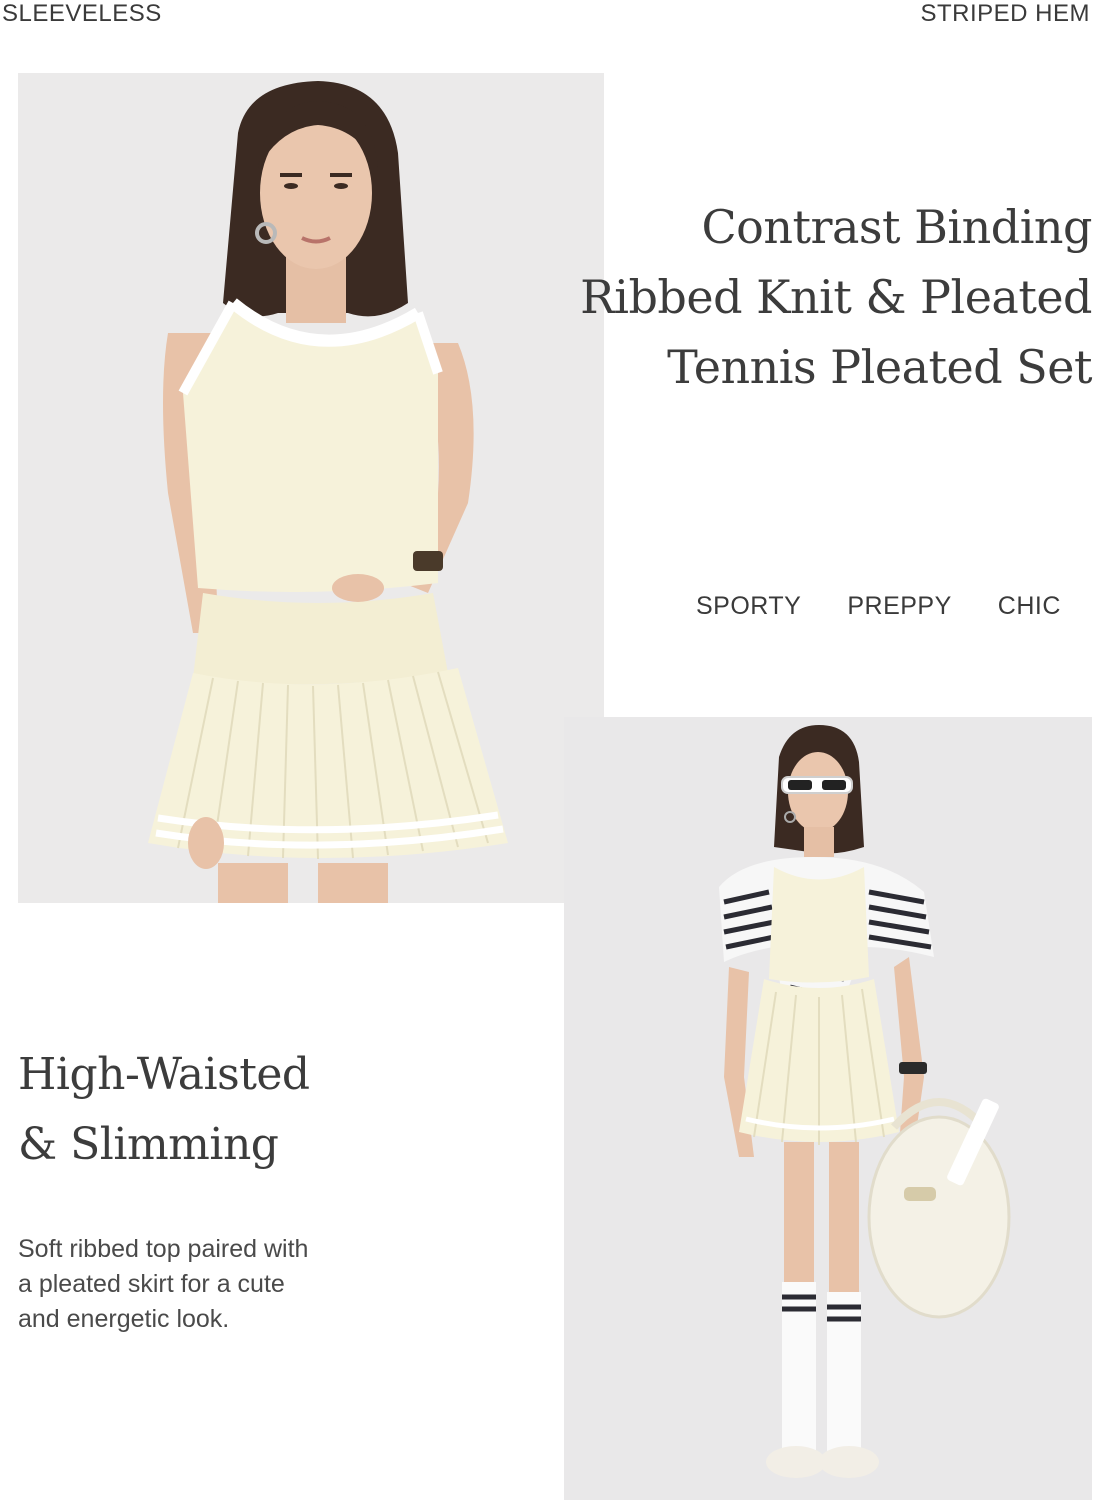  What do you see at coordinates (148, 1144) in the screenshot?
I see `subhead-line-2: & Slimming` at bounding box center [148, 1144].